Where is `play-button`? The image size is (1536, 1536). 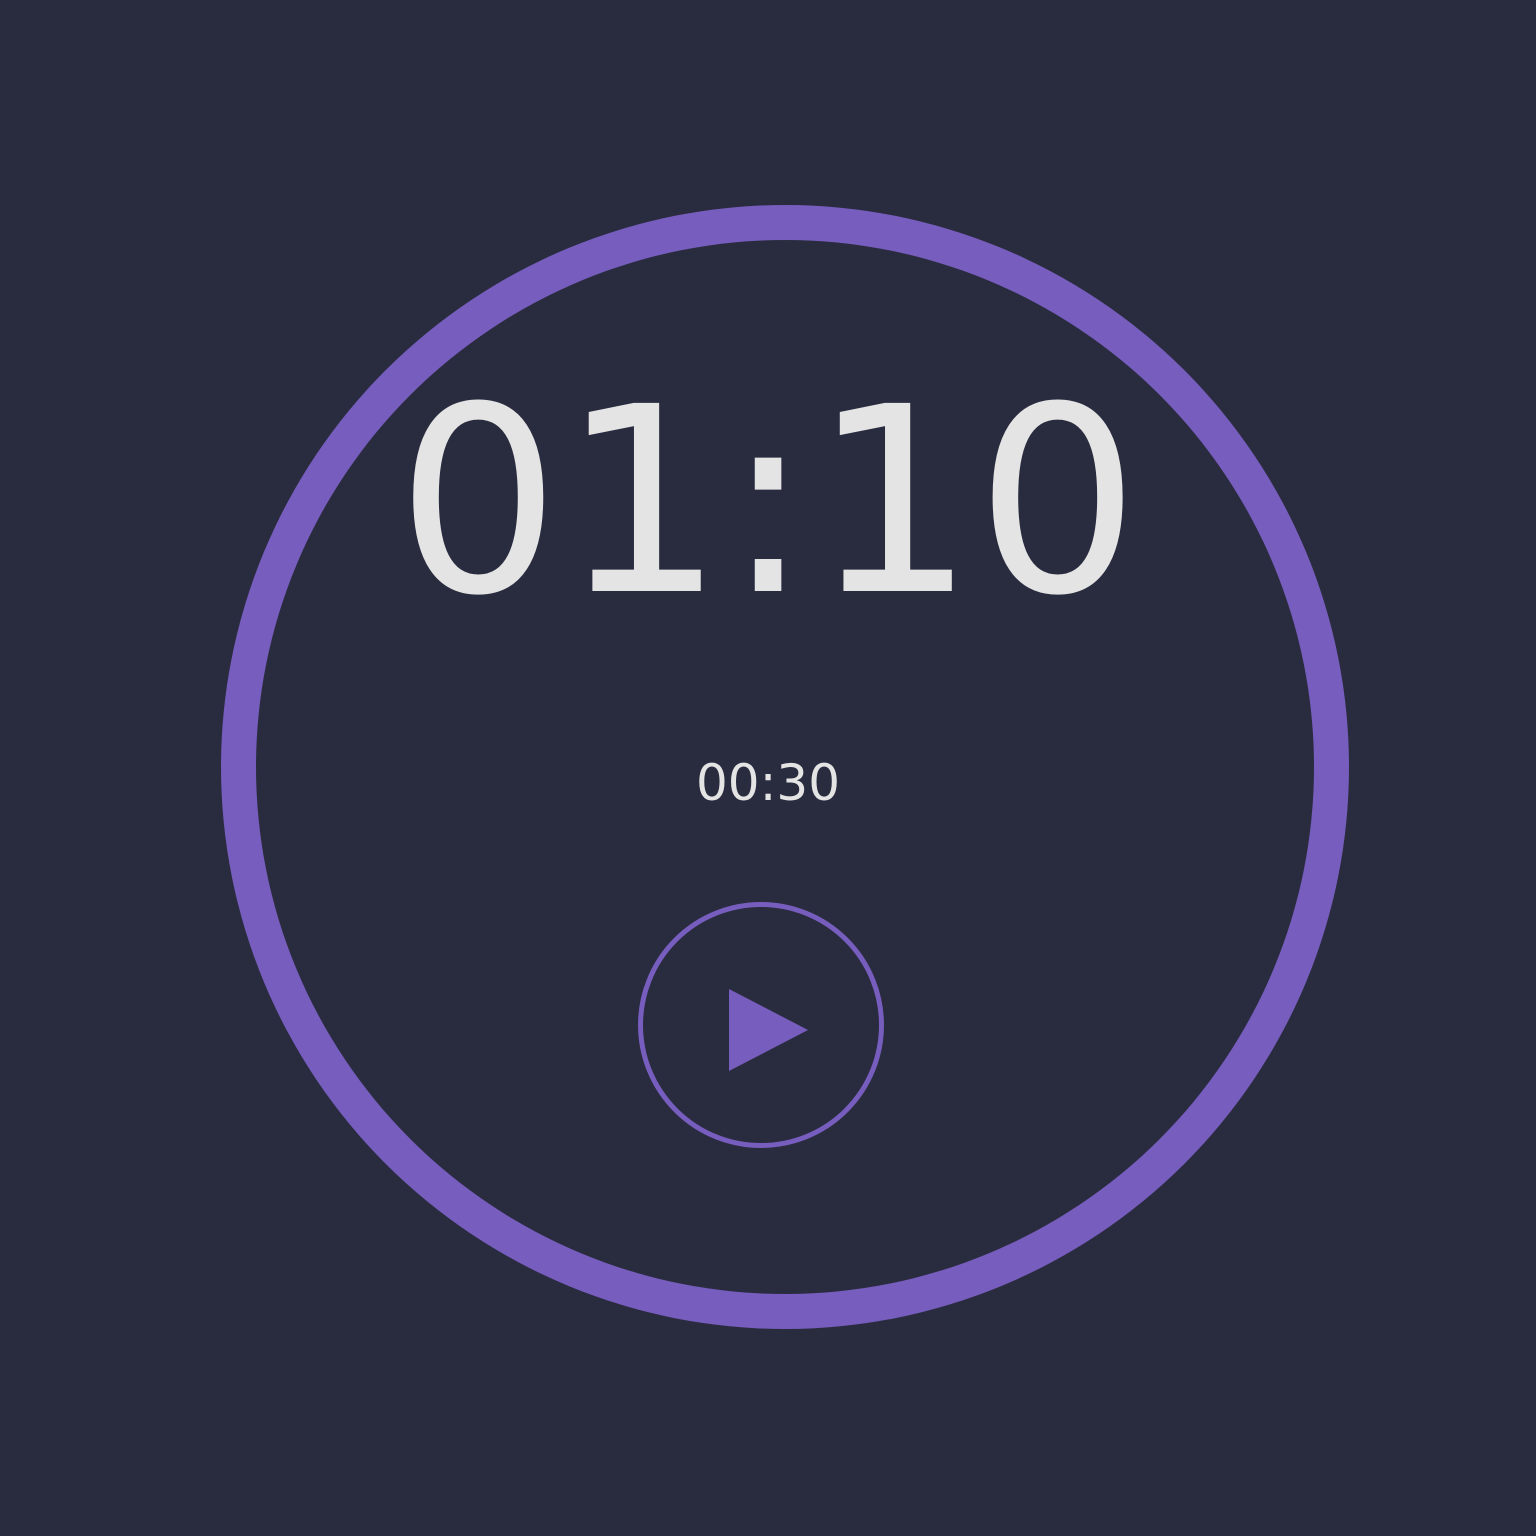
play-button is located at coordinates (761, 1025).